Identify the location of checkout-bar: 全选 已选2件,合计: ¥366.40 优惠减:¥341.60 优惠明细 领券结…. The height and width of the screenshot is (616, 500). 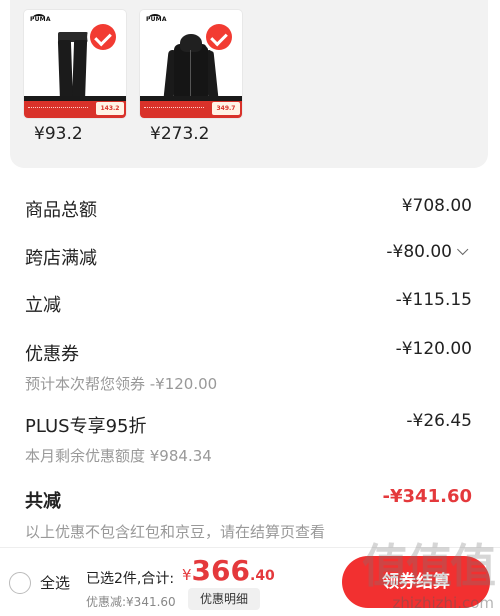
(250, 581).